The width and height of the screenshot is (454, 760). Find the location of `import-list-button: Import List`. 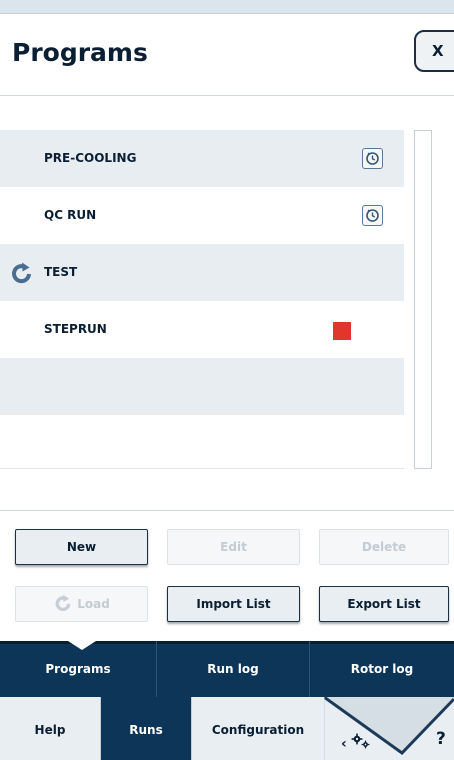

import-list-button: Import List is located at coordinates (233, 604).